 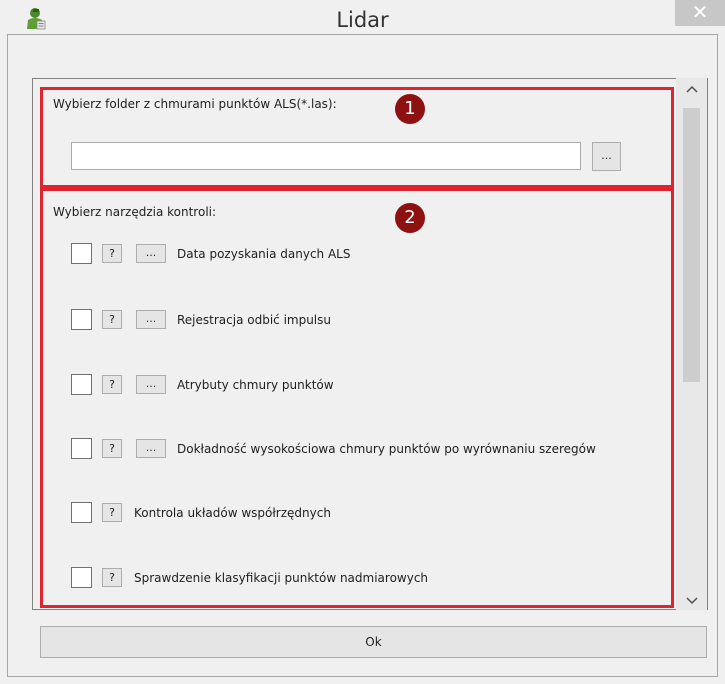 I want to click on chevron-down-icon, so click(x=691, y=600).